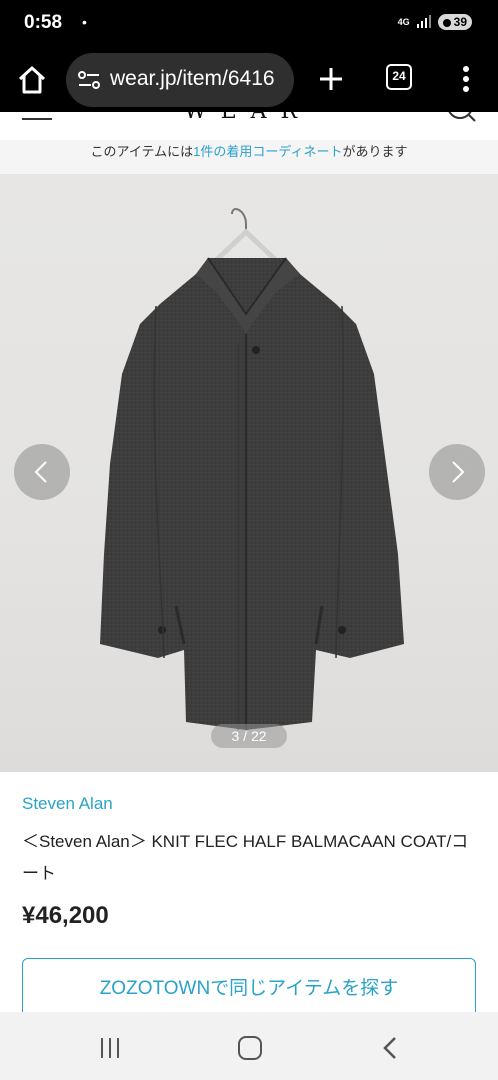  What do you see at coordinates (37, 117) in the screenshot?
I see `hamburger-menu-icon` at bounding box center [37, 117].